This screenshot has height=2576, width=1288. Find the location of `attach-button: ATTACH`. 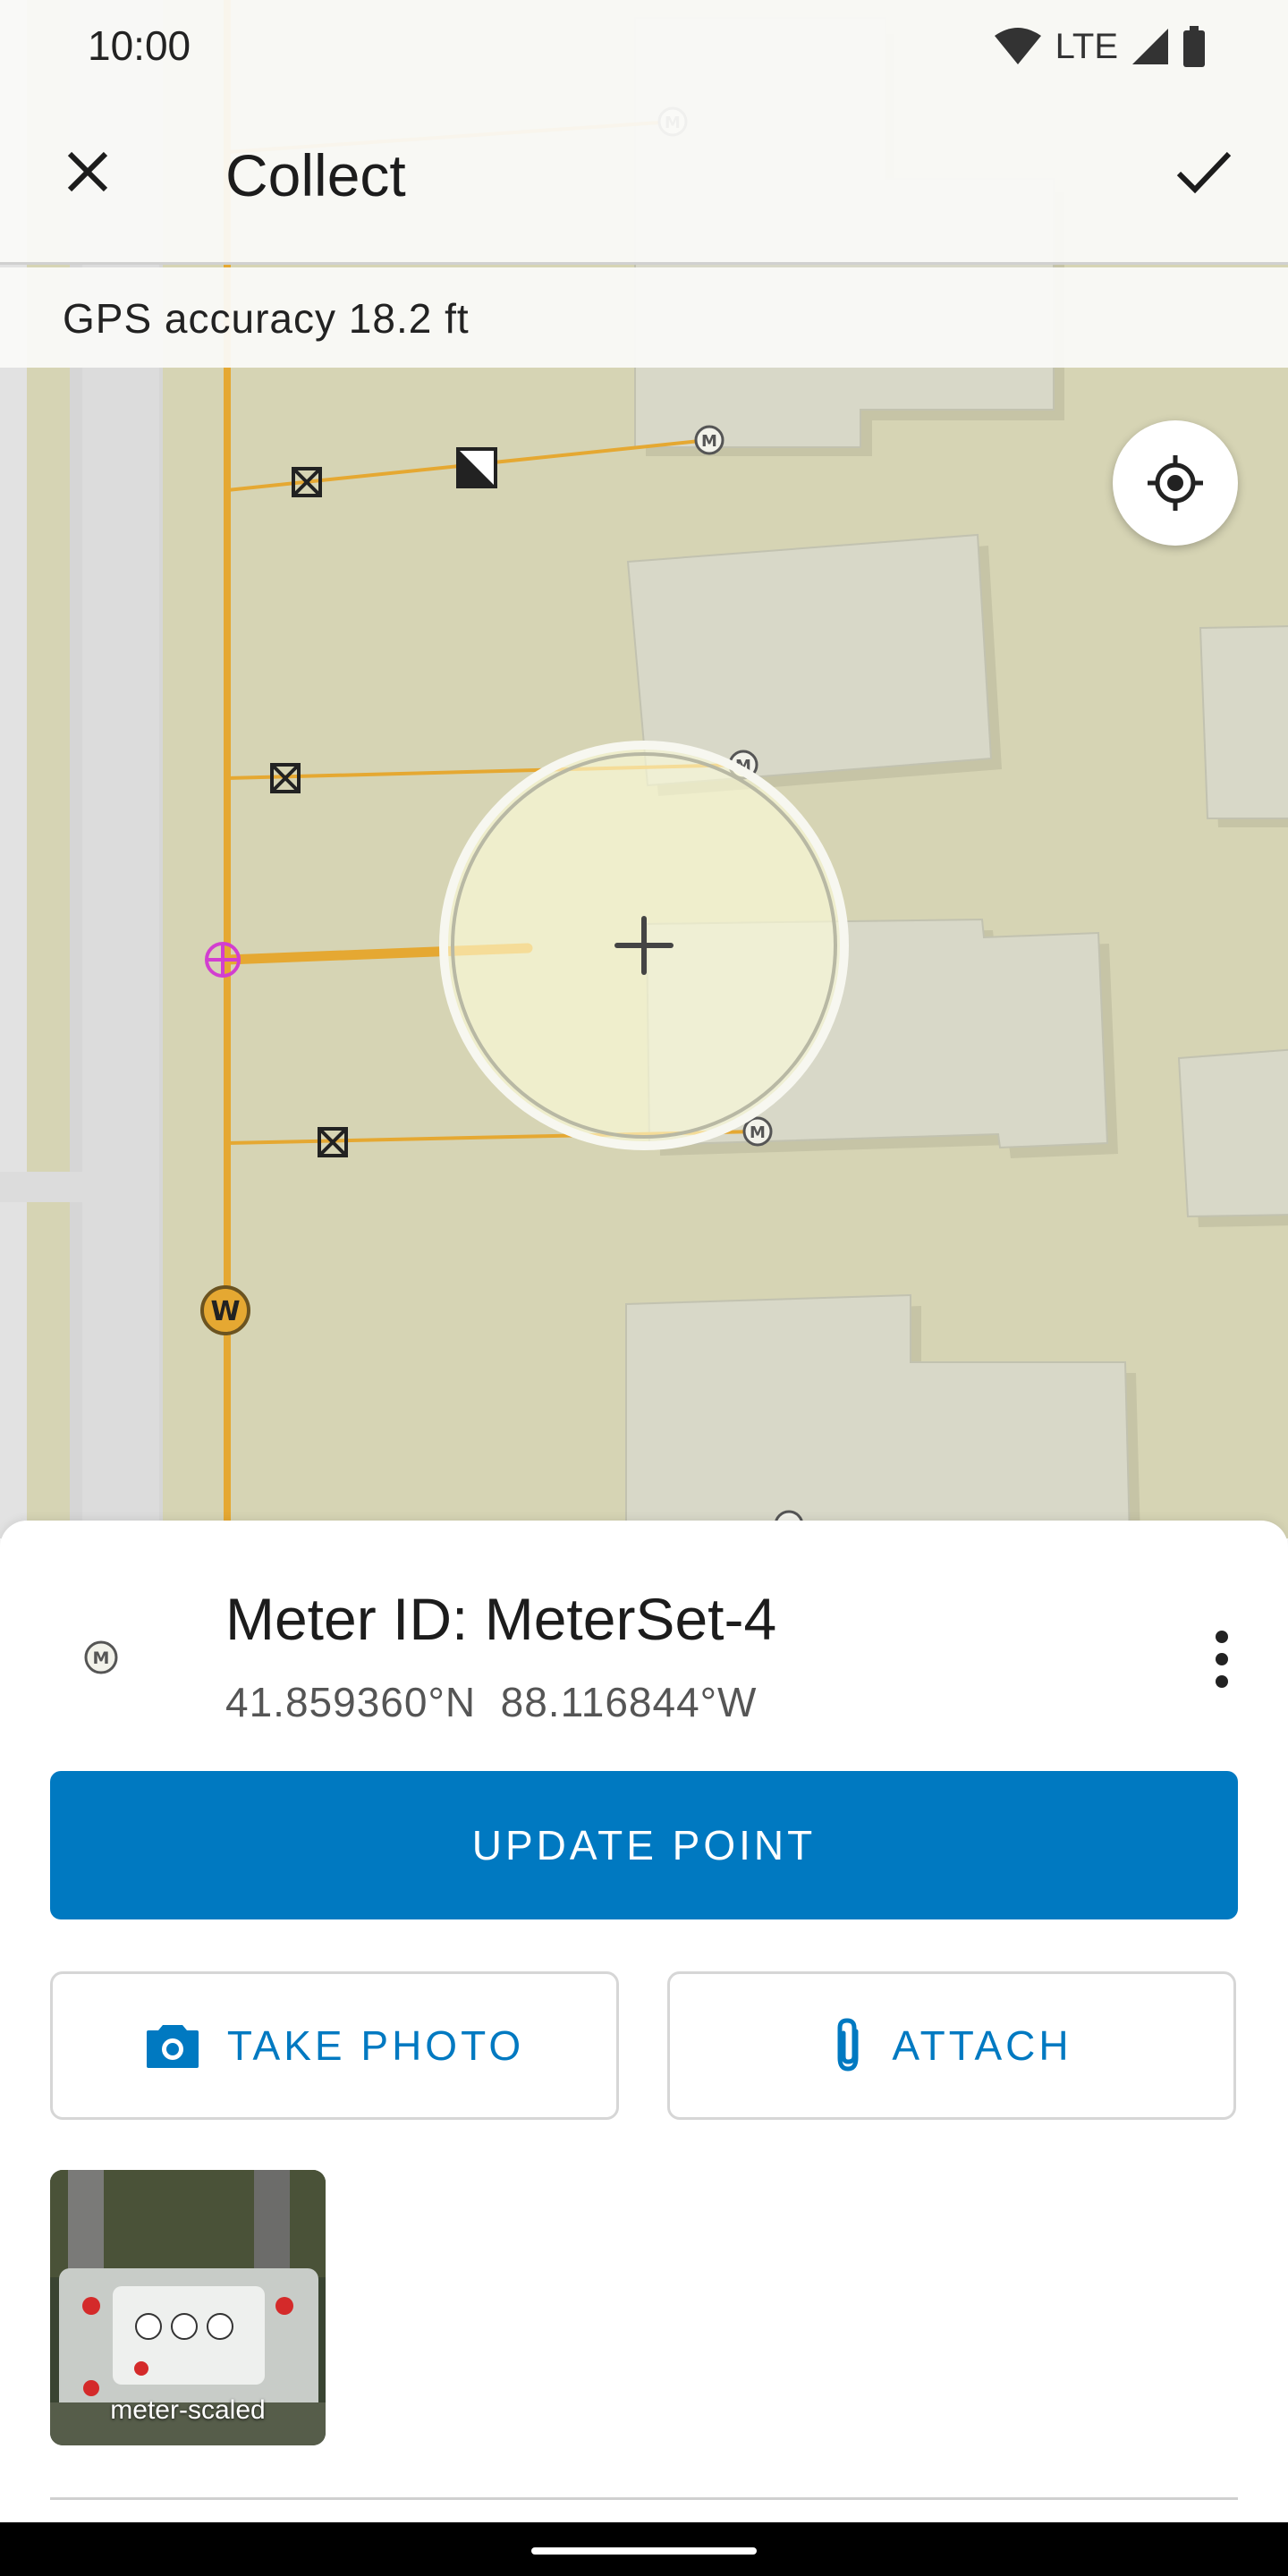

attach-button: ATTACH is located at coordinates (951, 2045).